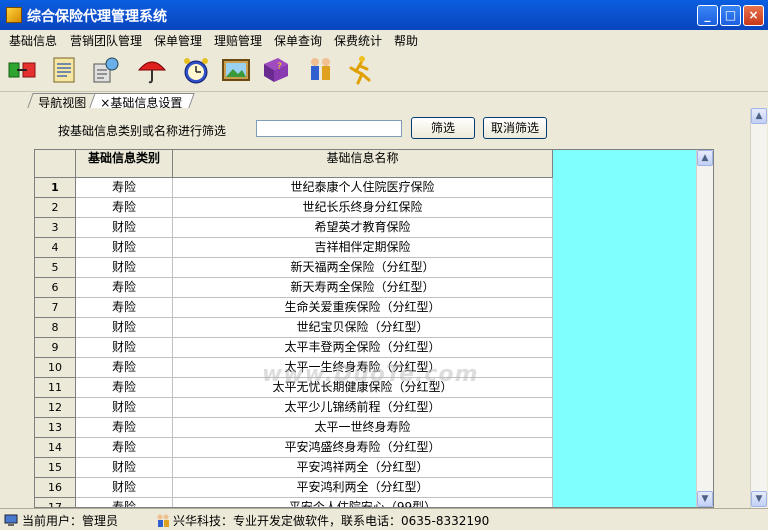 This screenshot has width=768, height=530. What do you see at coordinates (70, 521) in the screenshot?
I see `status-user: 当前用户：管理员` at bounding box center [70, 521].